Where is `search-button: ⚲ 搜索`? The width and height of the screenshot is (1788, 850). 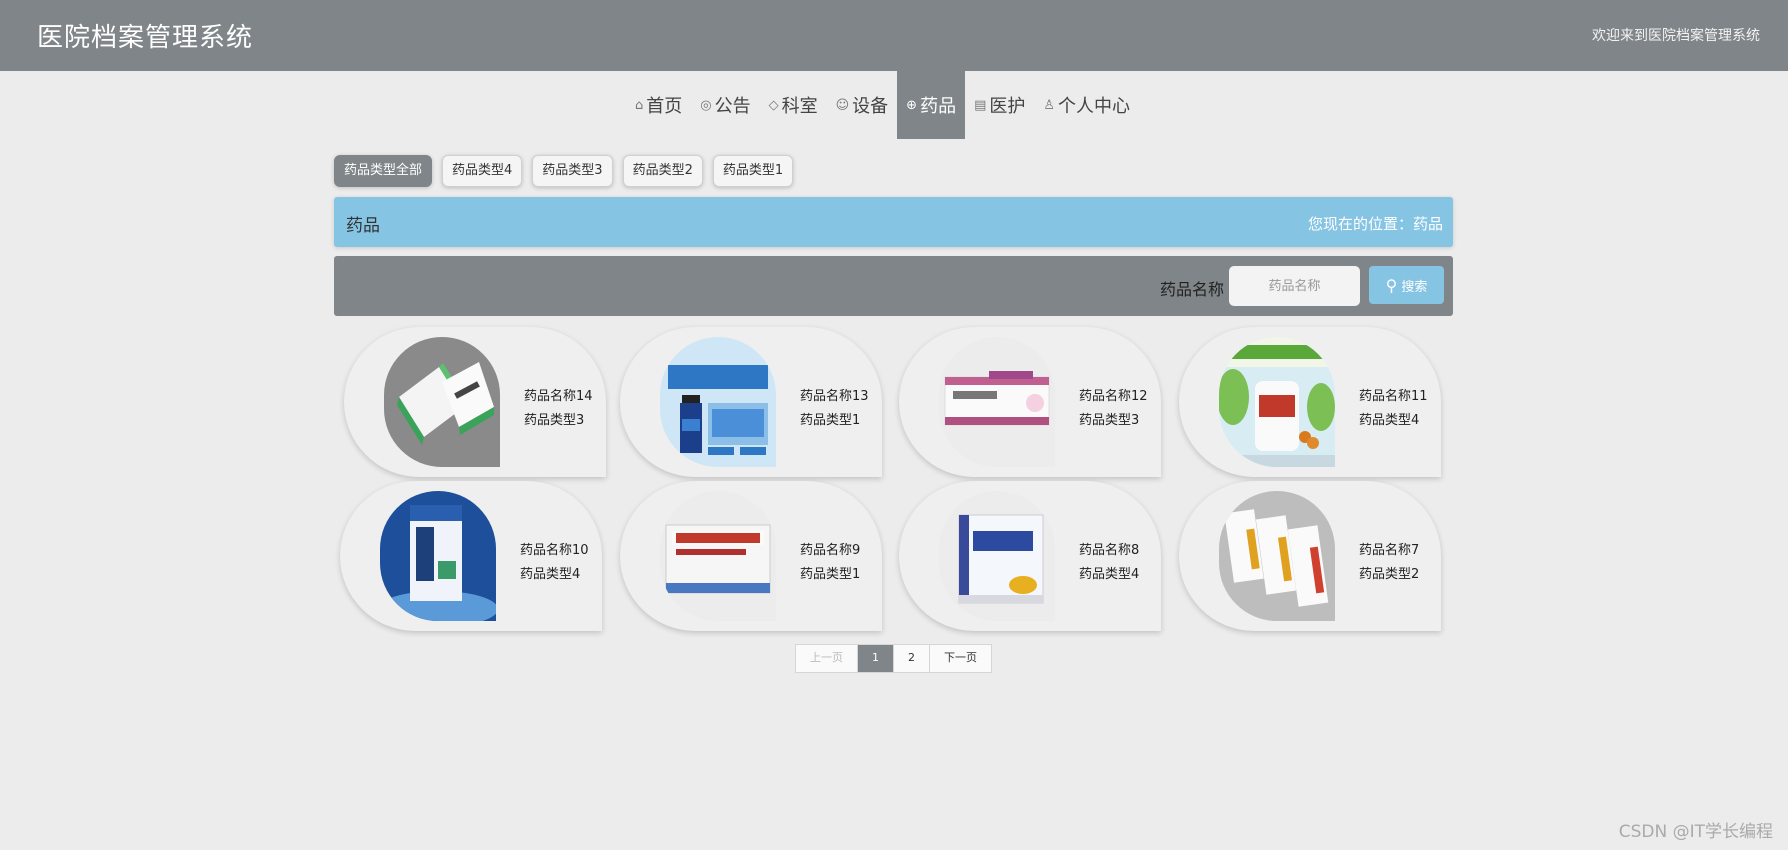
search-button: ⚲ 搜索 is located at coordinates (1406, 285).